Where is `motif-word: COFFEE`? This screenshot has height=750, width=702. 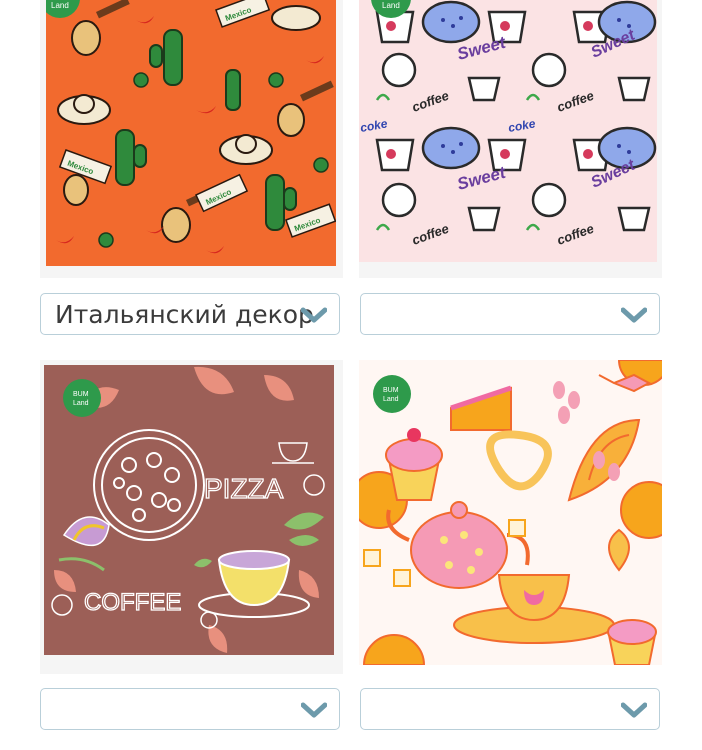
motif-word: COFFEE is located at coordinates (132, 602).